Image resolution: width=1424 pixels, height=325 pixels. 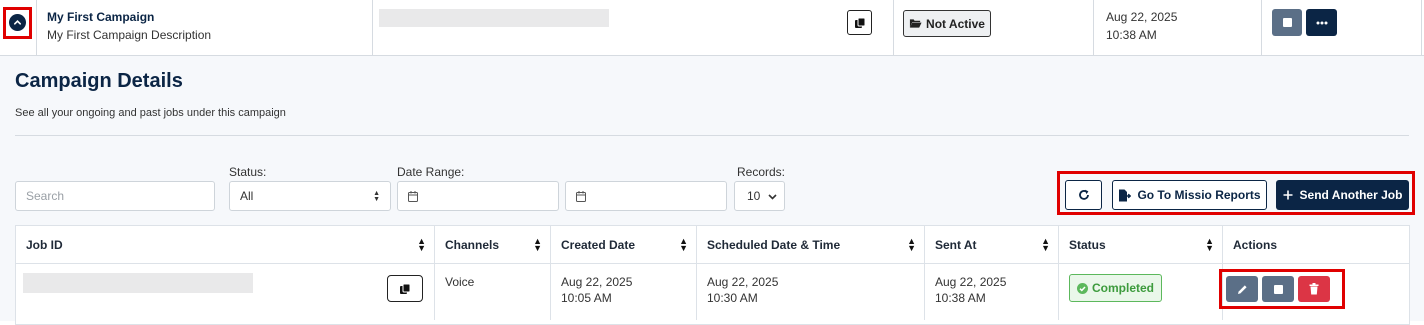 I want to click on campaign-date: Aug 22, 2025, so click(x=1142, y=17).